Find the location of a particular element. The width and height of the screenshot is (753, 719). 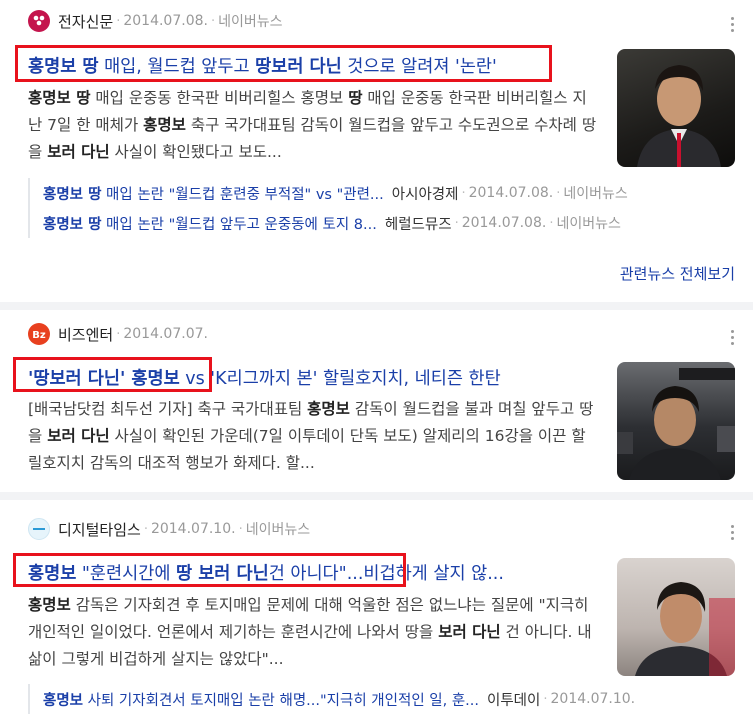

date: 2014.07.08. is located at coordinates (165, 21).